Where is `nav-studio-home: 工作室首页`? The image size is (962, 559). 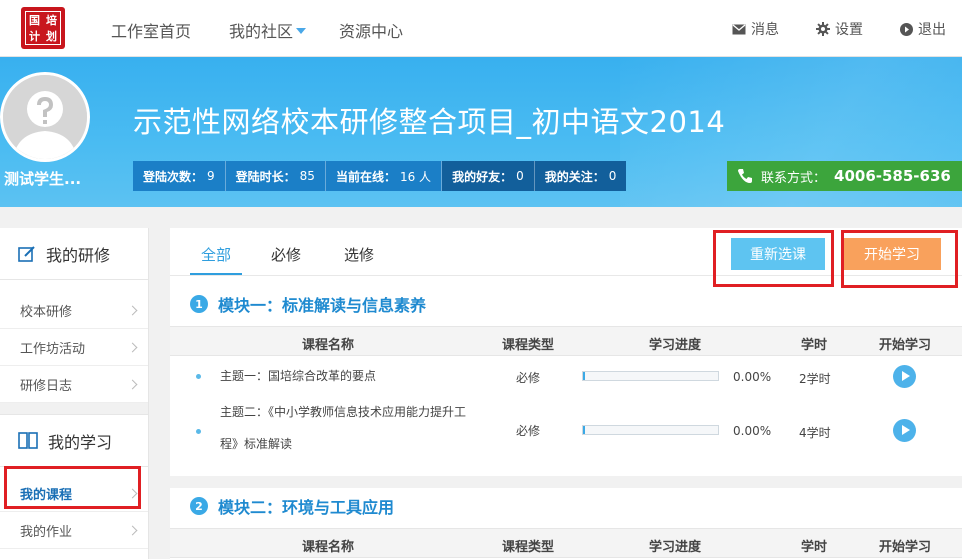 nav-studio-home: 工作室首页 is located at coordinates (151, 30).